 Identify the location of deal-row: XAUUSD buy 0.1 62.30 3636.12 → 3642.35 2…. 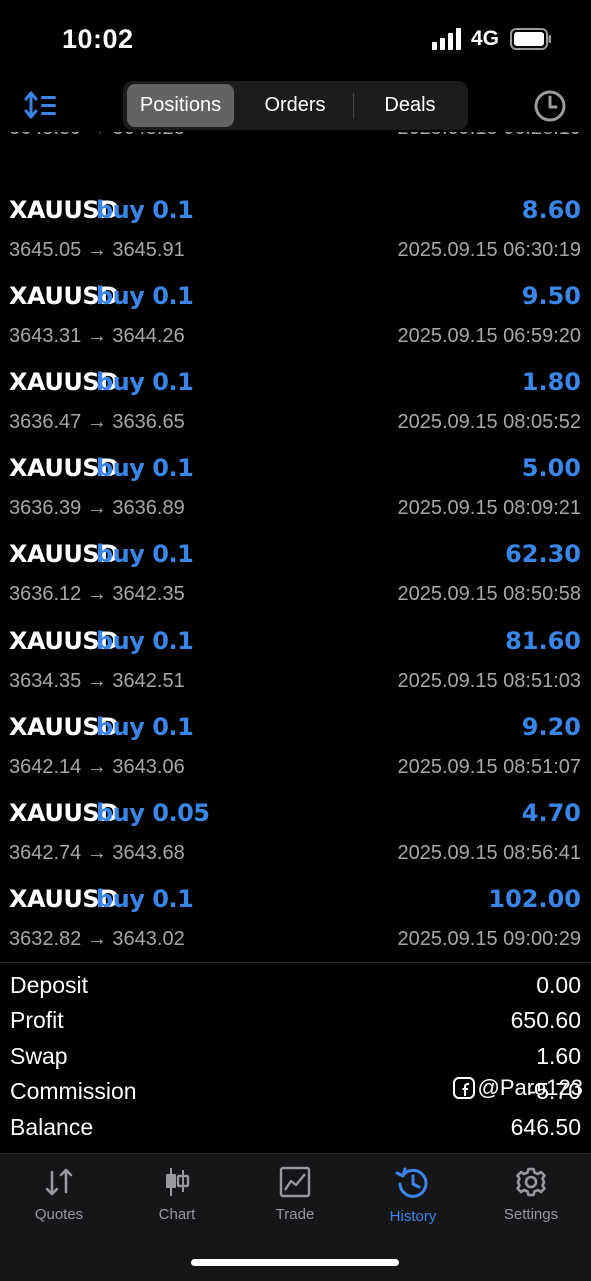
(295, 582).